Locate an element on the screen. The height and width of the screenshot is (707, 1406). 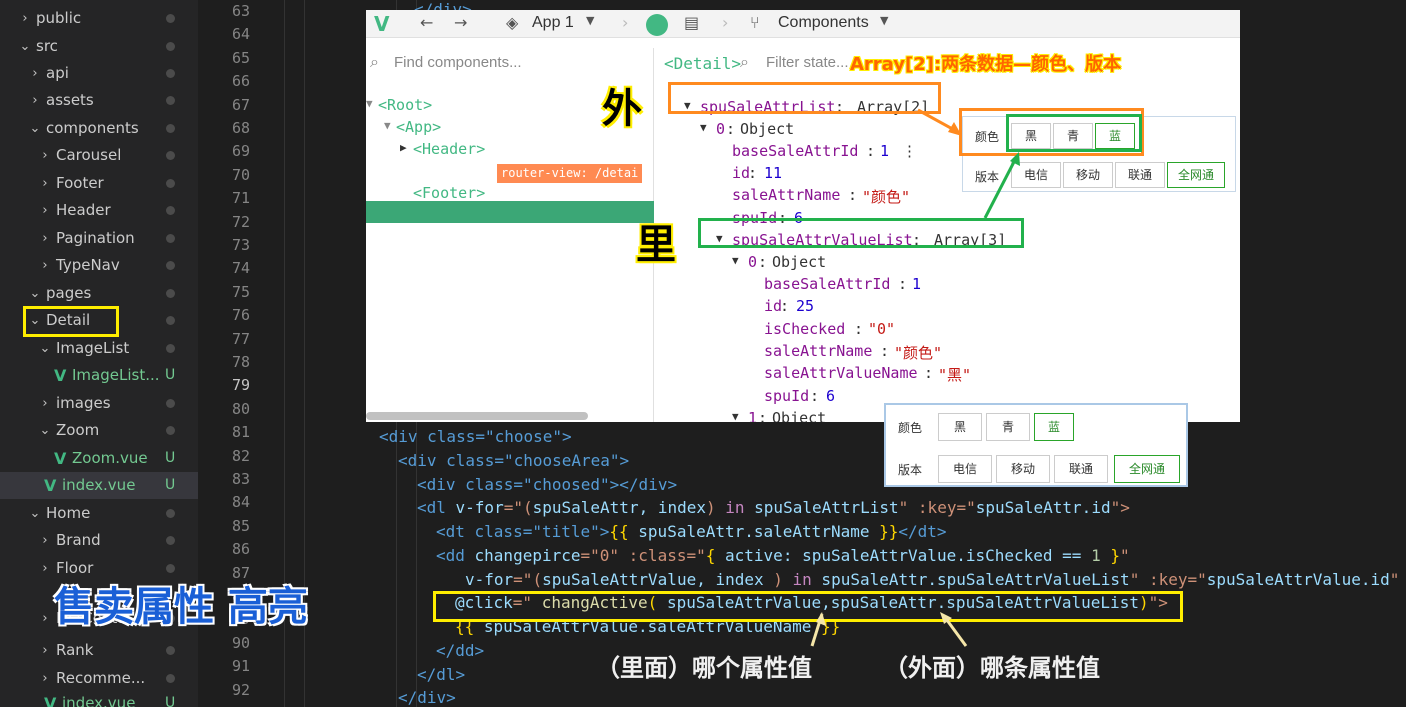
explorer-item: › Carousel is located at coordinates (99, 155).